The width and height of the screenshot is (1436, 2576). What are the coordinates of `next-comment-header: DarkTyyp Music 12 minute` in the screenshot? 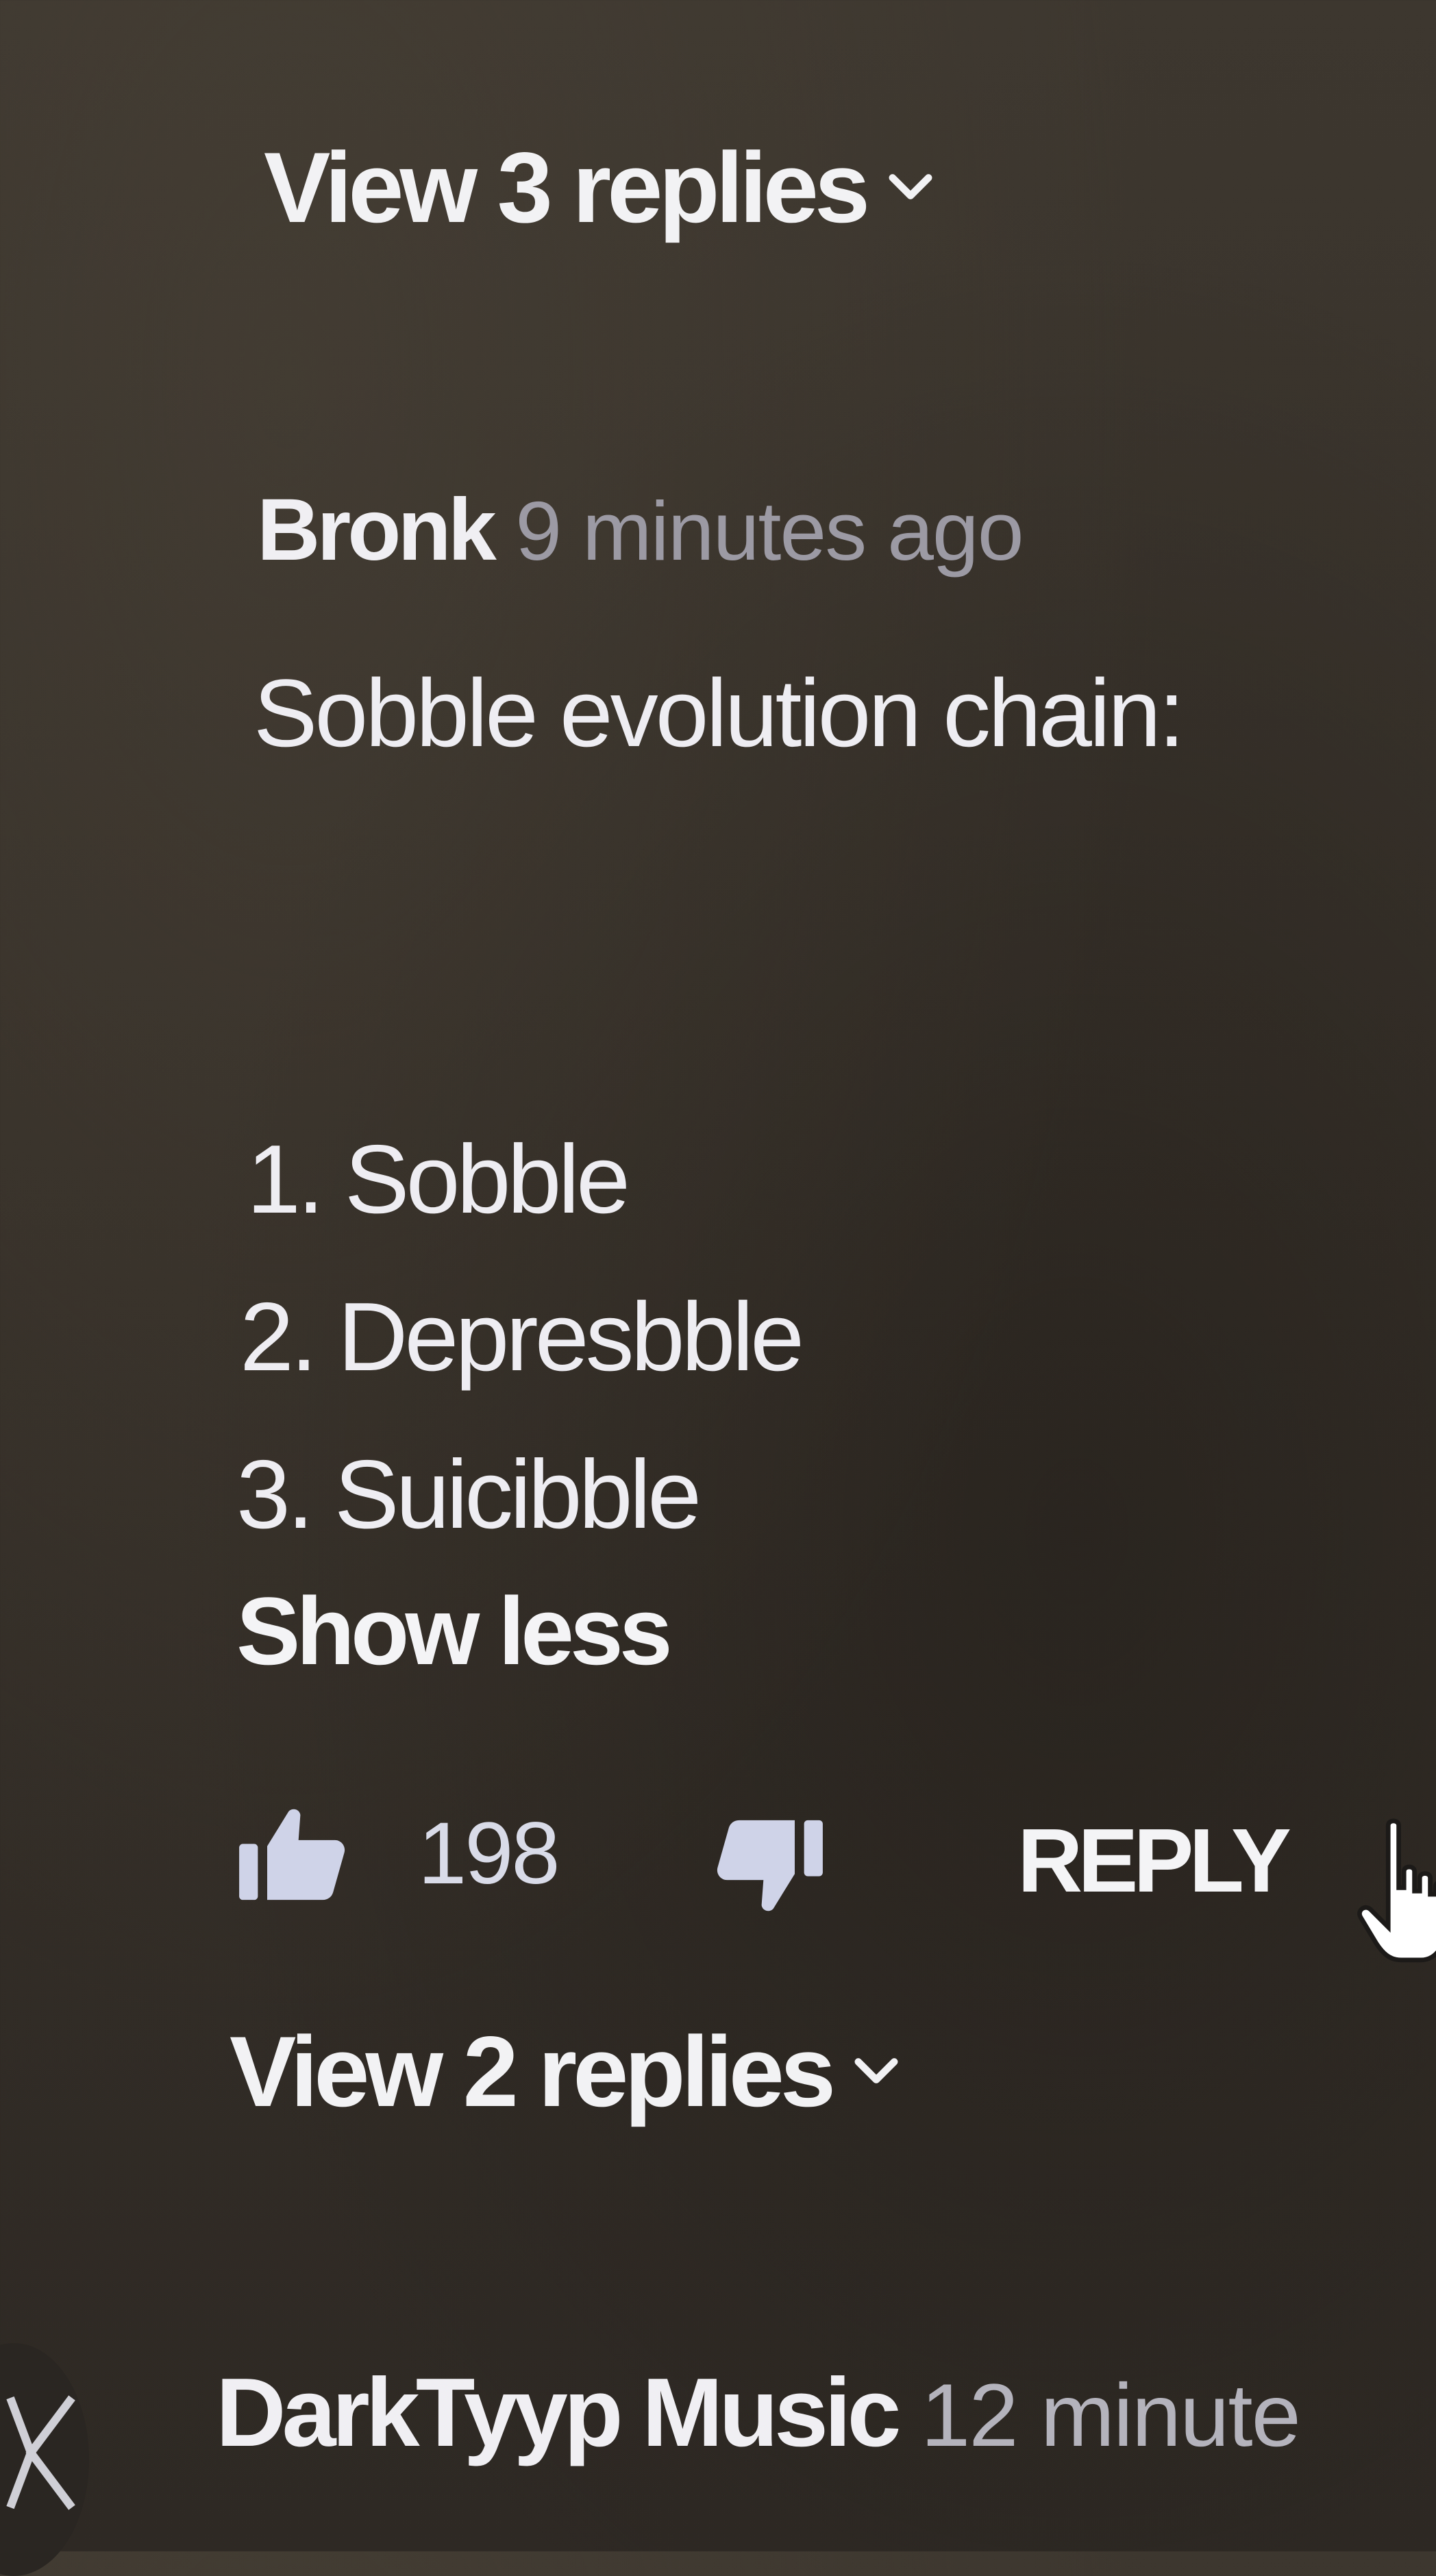 It's located at (758, 2413).